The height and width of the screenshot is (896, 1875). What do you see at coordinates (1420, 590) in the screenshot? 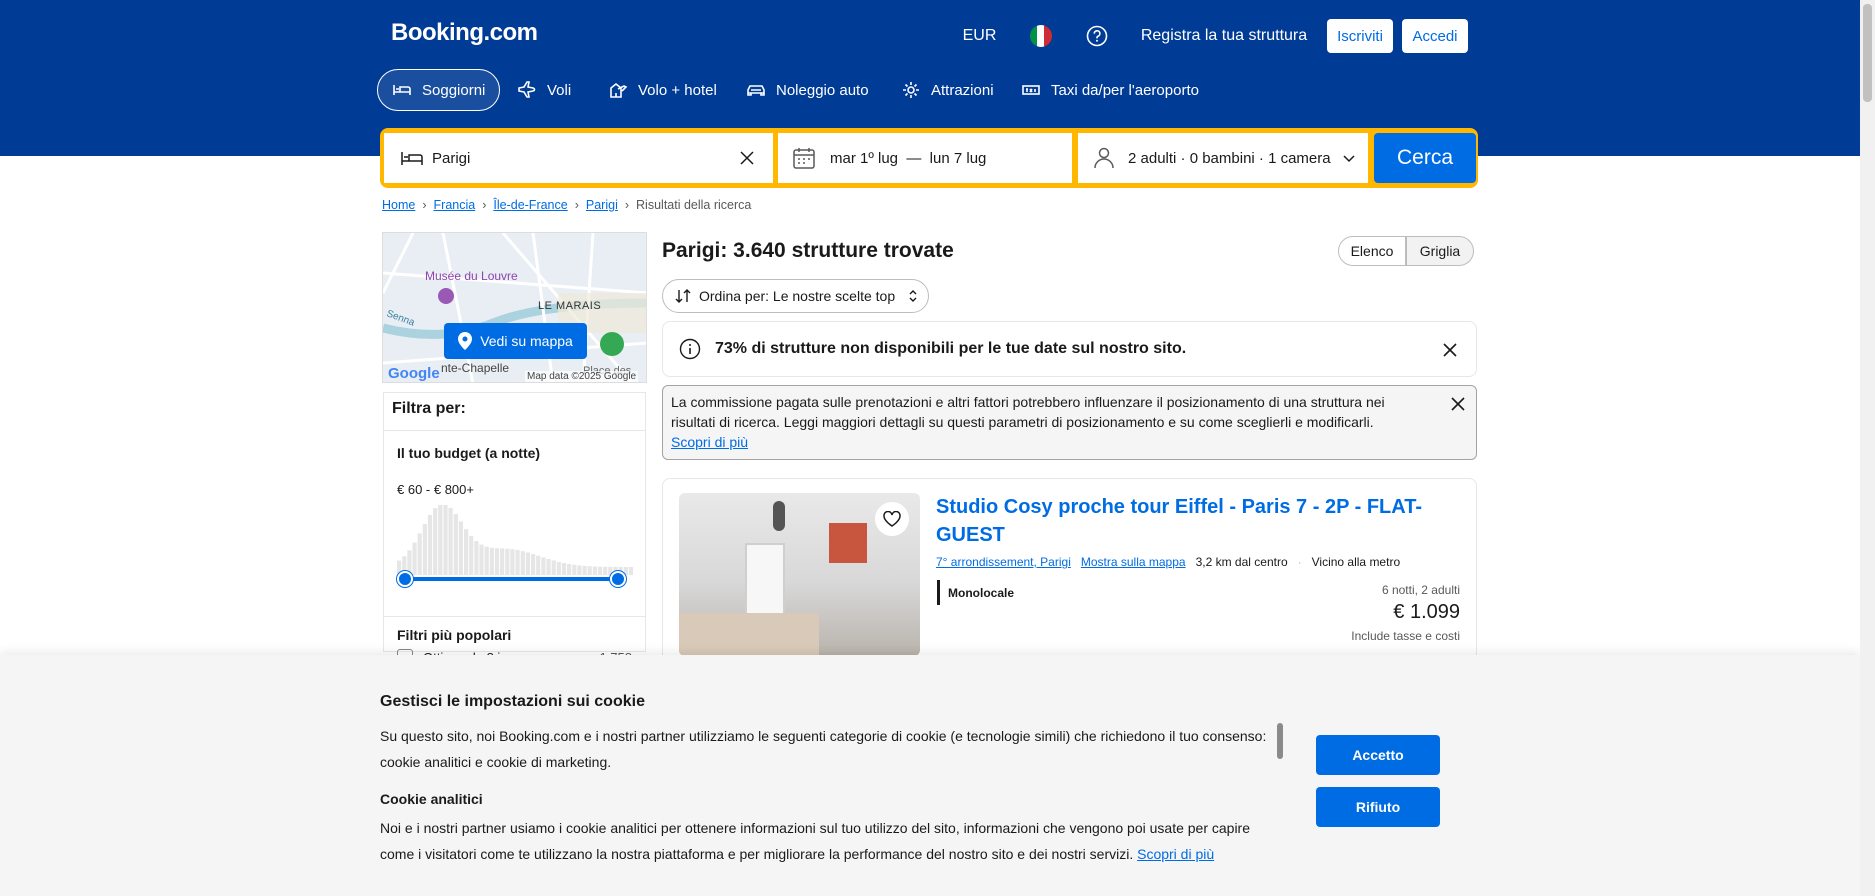
I see `stay-summary: 6 notti, 2 adulti` at bounding box center [1420, 590].